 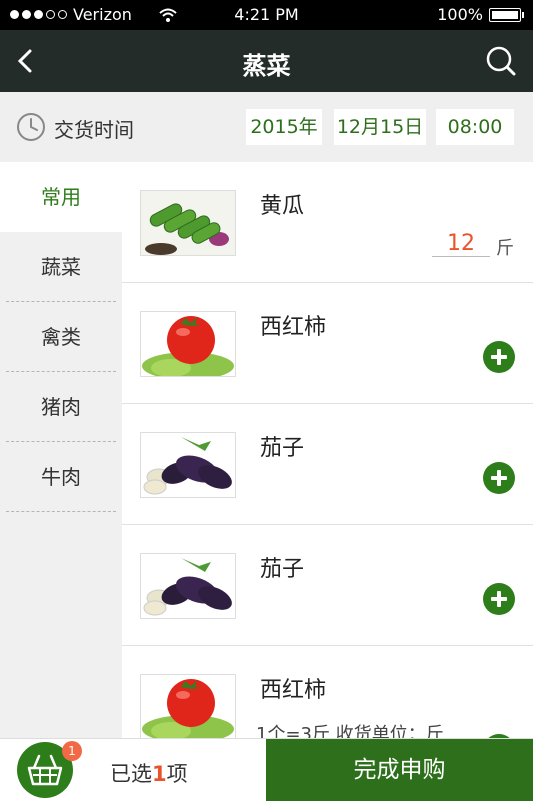 What do you see at coordinates (94, 130) in the screenshot?
I see `delivery-time-label: 交货时间` at bounding box center [94, 130].